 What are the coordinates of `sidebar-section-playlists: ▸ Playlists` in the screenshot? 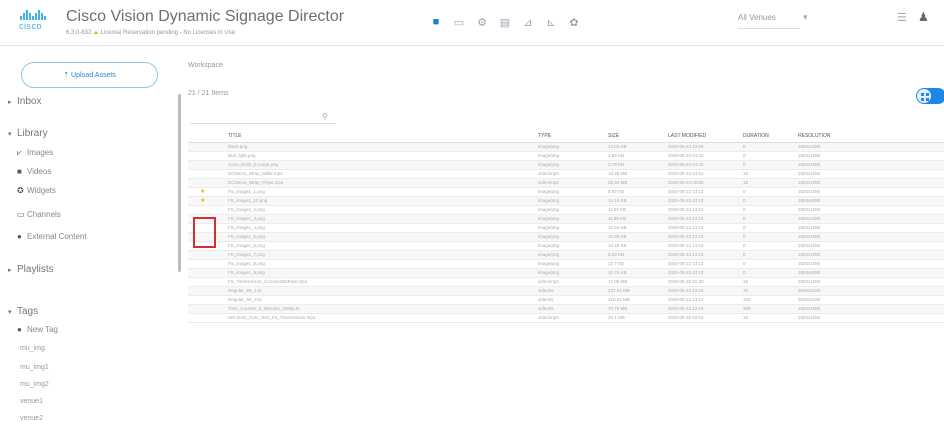 It's located at (31, 269).